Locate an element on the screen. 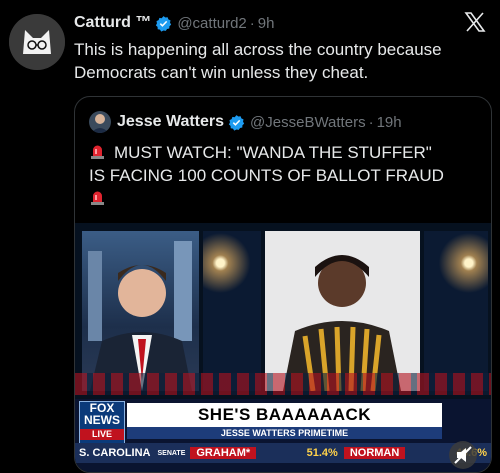 This screenshot has width=500, height=473. chyron-headline: SHE'S BAAAAAACK is located at coordinates (284, 415).